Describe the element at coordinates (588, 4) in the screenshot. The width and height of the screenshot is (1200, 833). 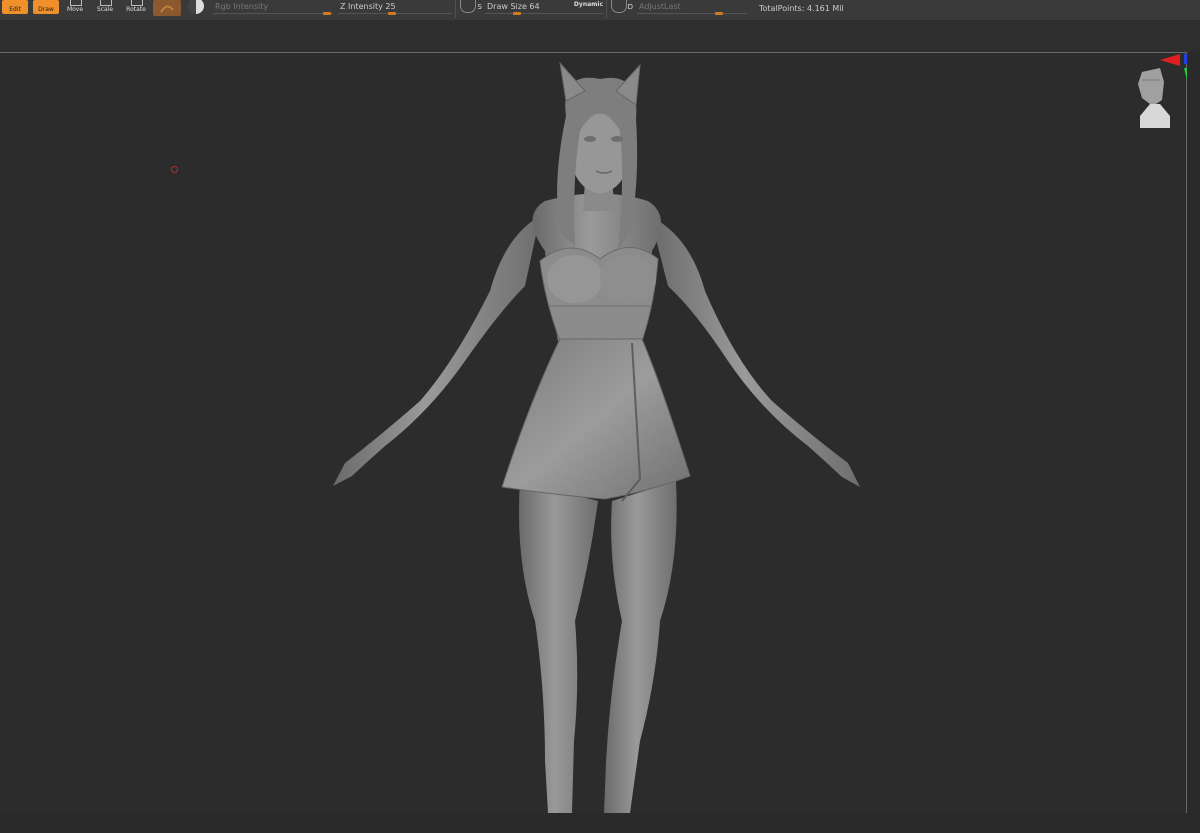
I see `dynamic-toggle: Dynamic` at that location.